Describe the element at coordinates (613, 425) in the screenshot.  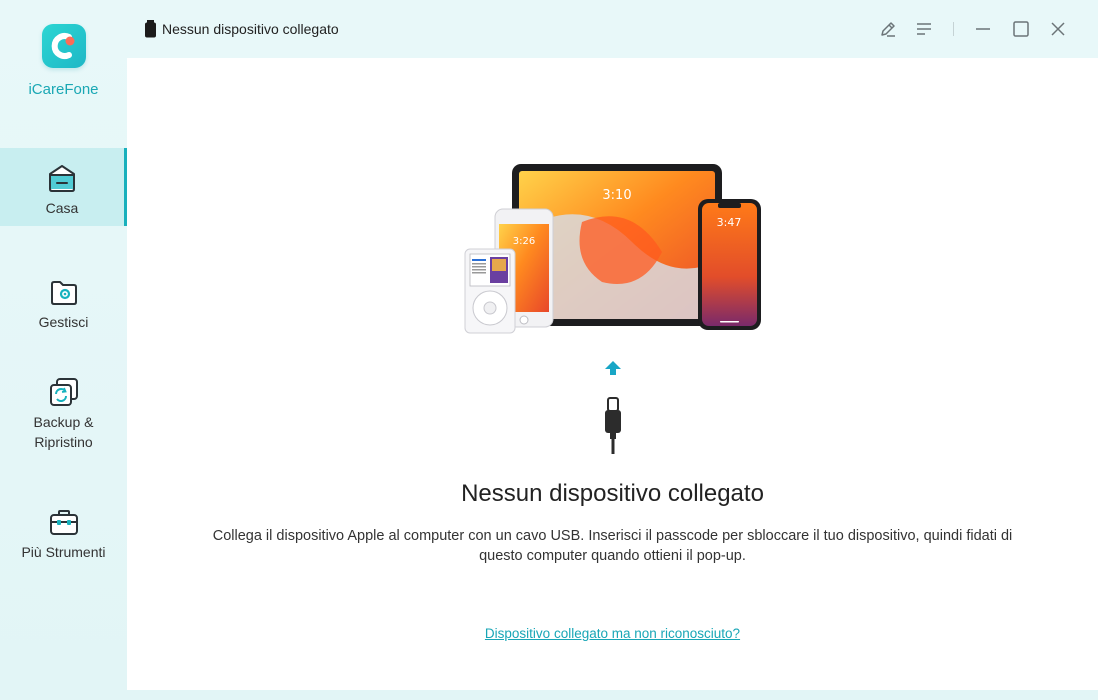
I see `lightning-cable-icon` at that location.